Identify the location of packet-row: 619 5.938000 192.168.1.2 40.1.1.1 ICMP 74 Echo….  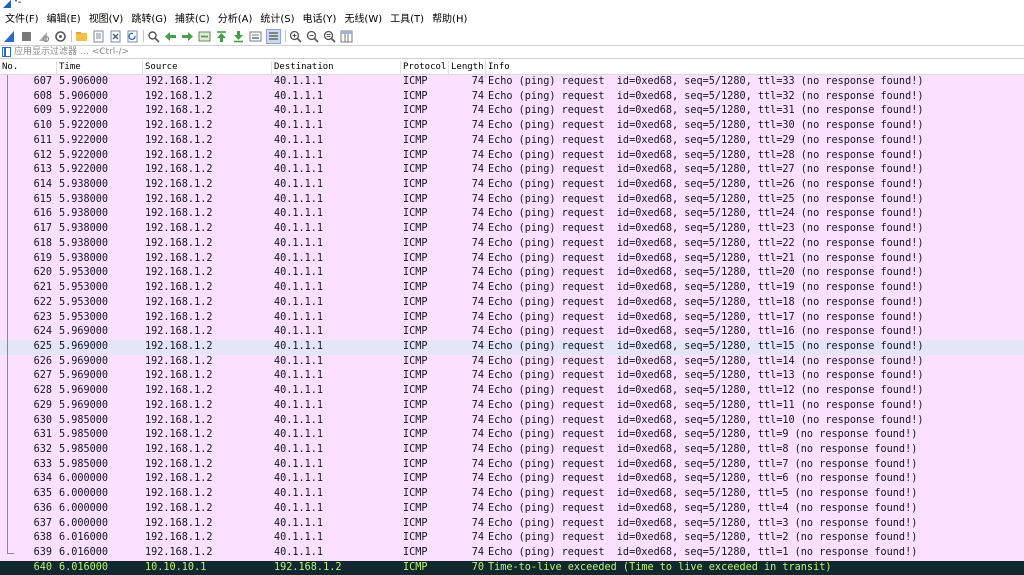
(512, 259).